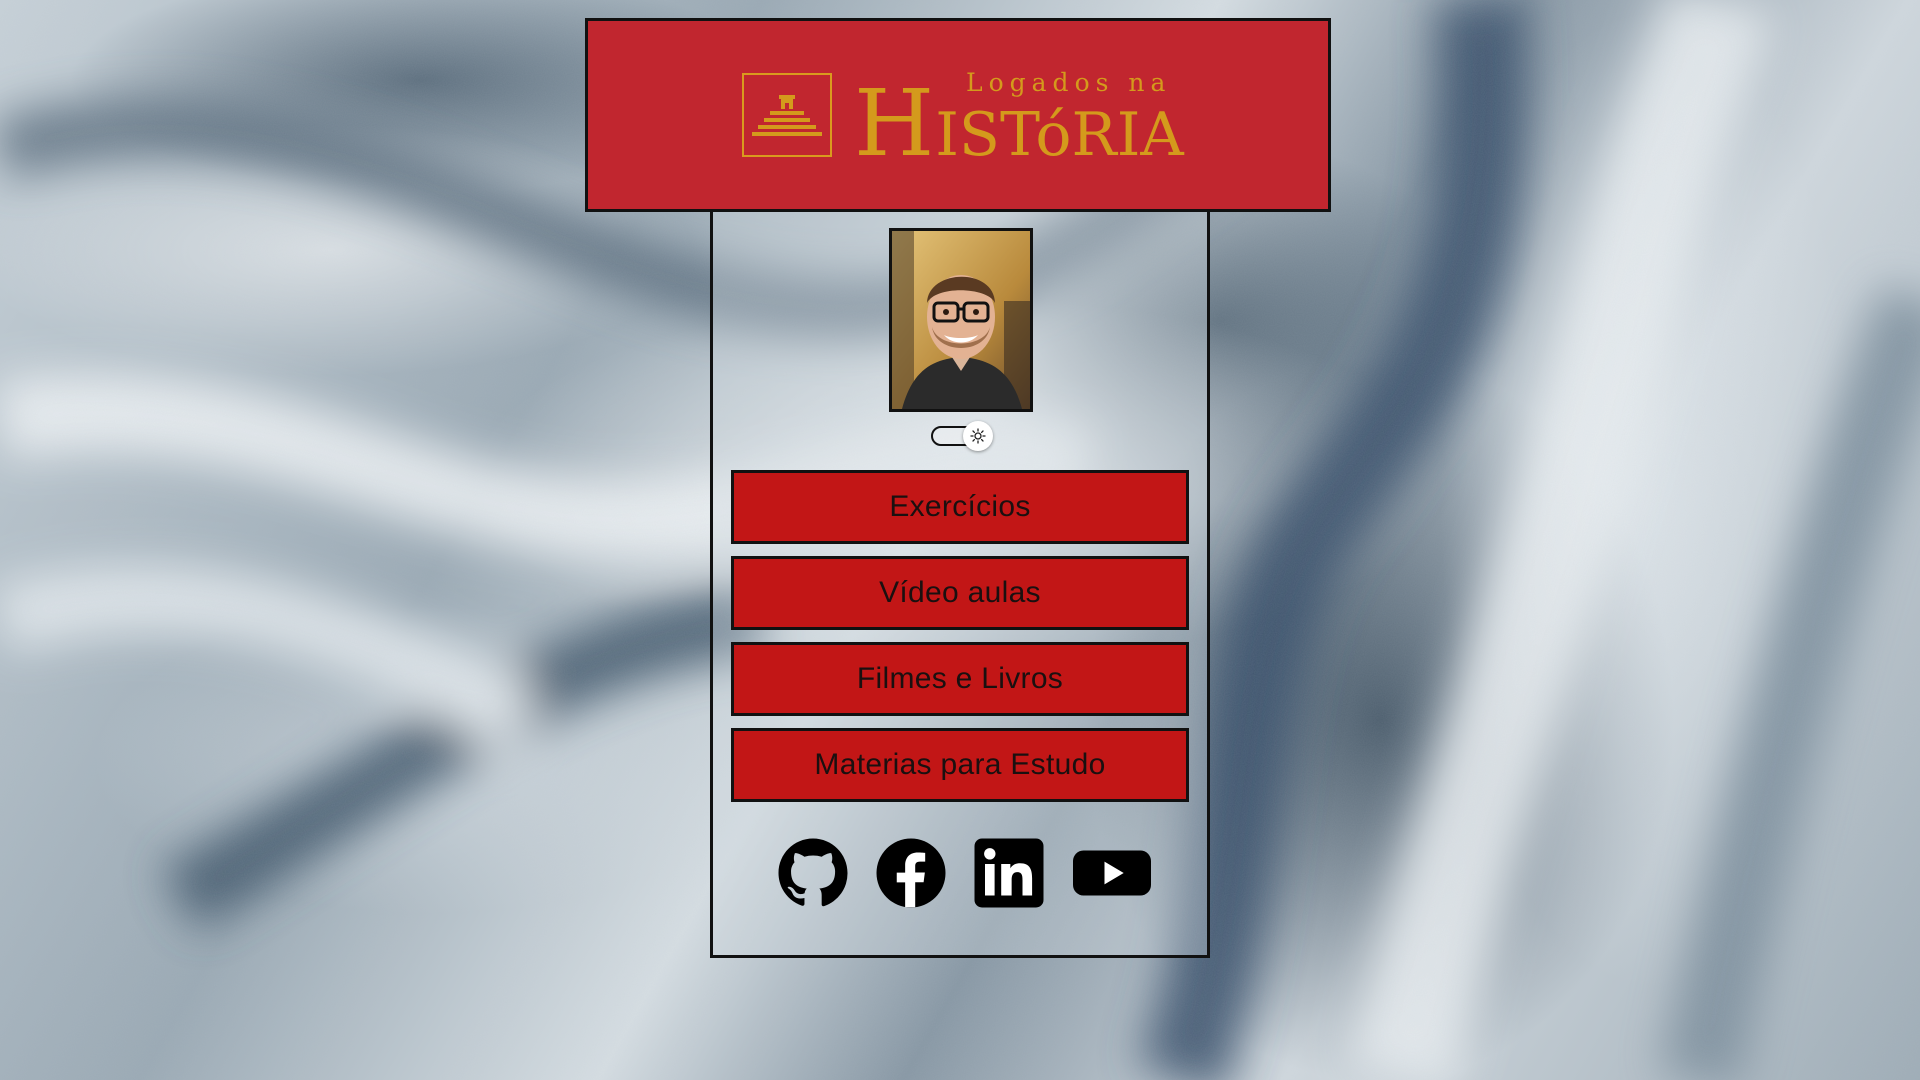 Image resolution: width=1920 pixels, height=1080 pixels. I want to click on social-links, so click(967, 875).